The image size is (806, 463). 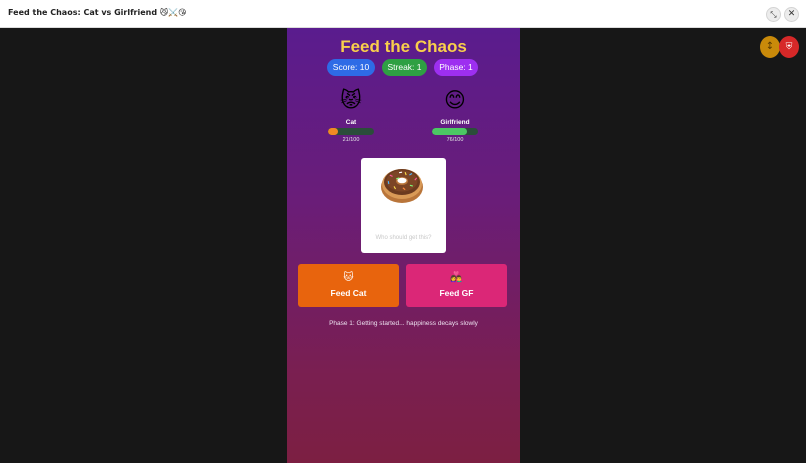 I want to click on cat-happiness-value: 21/100, so click(x=351, y=140).